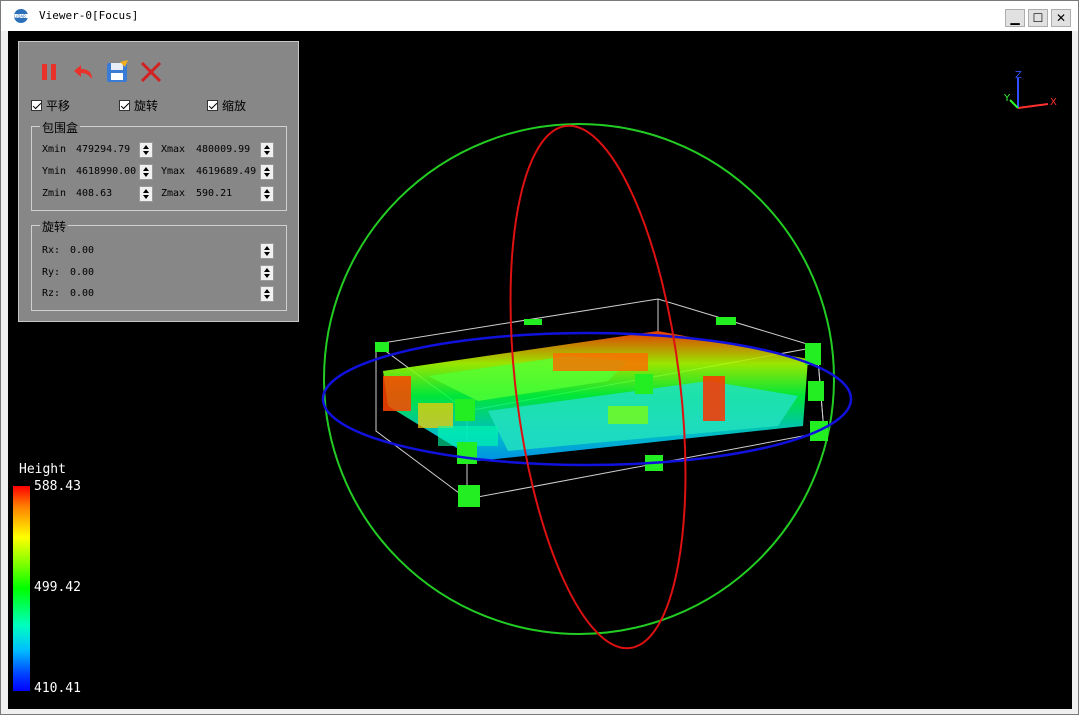 This screenshot has height=715, width=1079. I want to click on rotation-group-title: 旋转, so click(54, 226).